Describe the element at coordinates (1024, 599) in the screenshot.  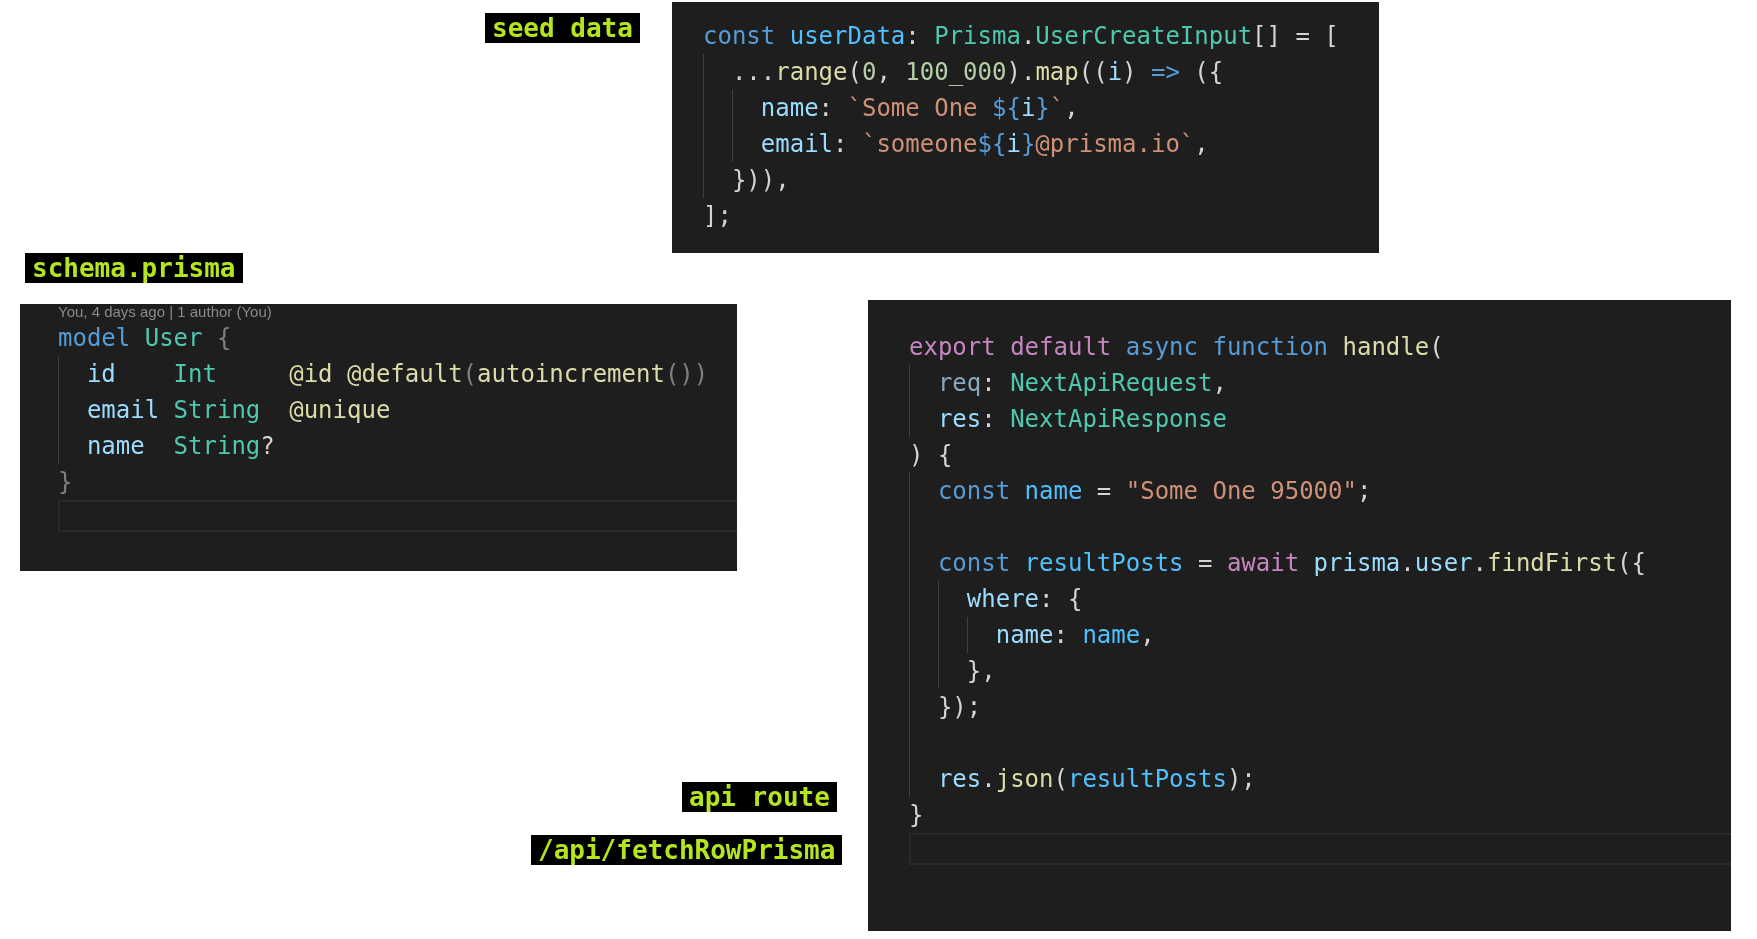
I see `code-line: where: {` at that location.